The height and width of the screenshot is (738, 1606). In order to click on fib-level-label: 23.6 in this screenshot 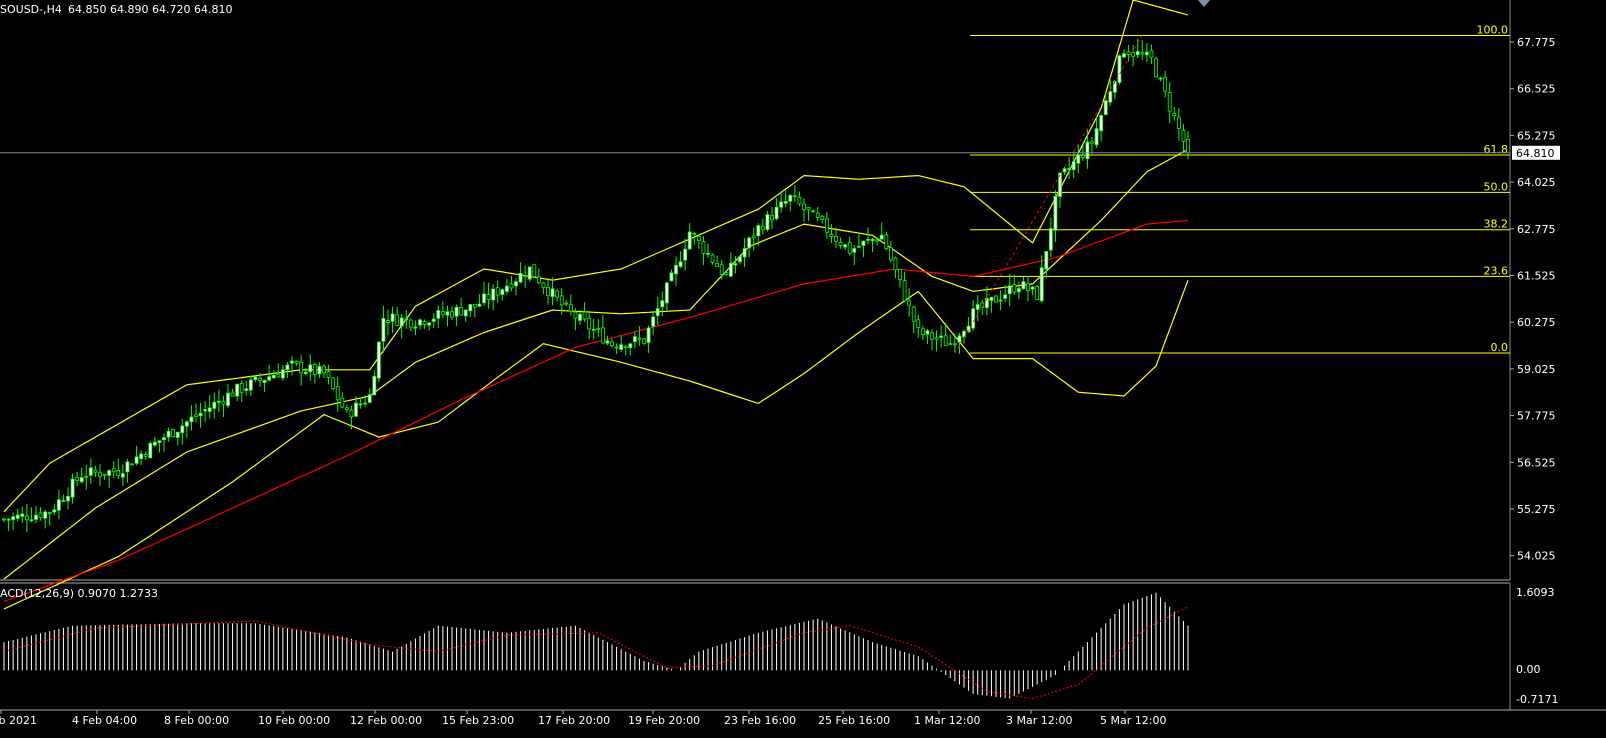, I will do `click(1496, 270)`.